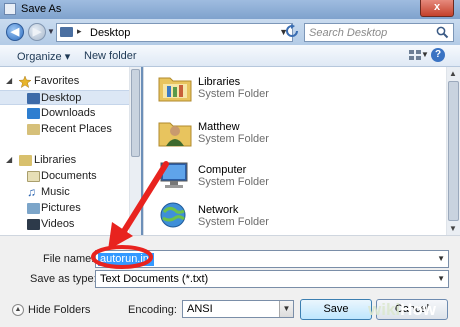 The width and height of the screenshot is (460, 327). What do you see at coordinates (76, 129) in the screenshot?
I see `sidebar-item-label: Recent Places` at bounding box center [76, 129].